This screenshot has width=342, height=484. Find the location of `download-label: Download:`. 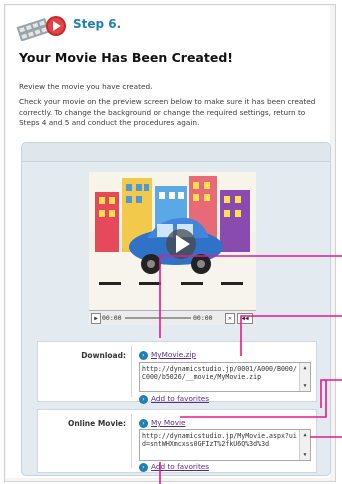

download-label: Download: is located at coordinates (103, 355).